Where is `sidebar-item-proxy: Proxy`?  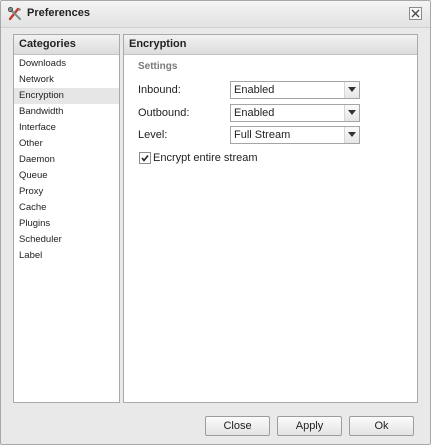 sidebar-item-proxy: Proxy is located at coordinates (66, 192).